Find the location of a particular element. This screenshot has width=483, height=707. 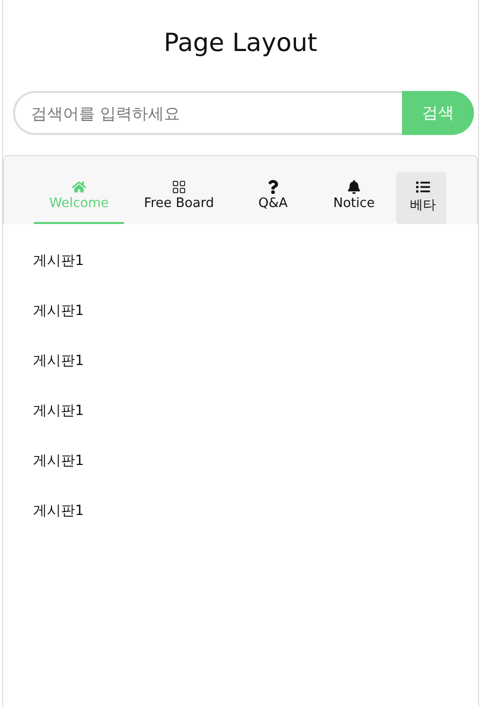

question-icon is located at coordinates (273, 187).